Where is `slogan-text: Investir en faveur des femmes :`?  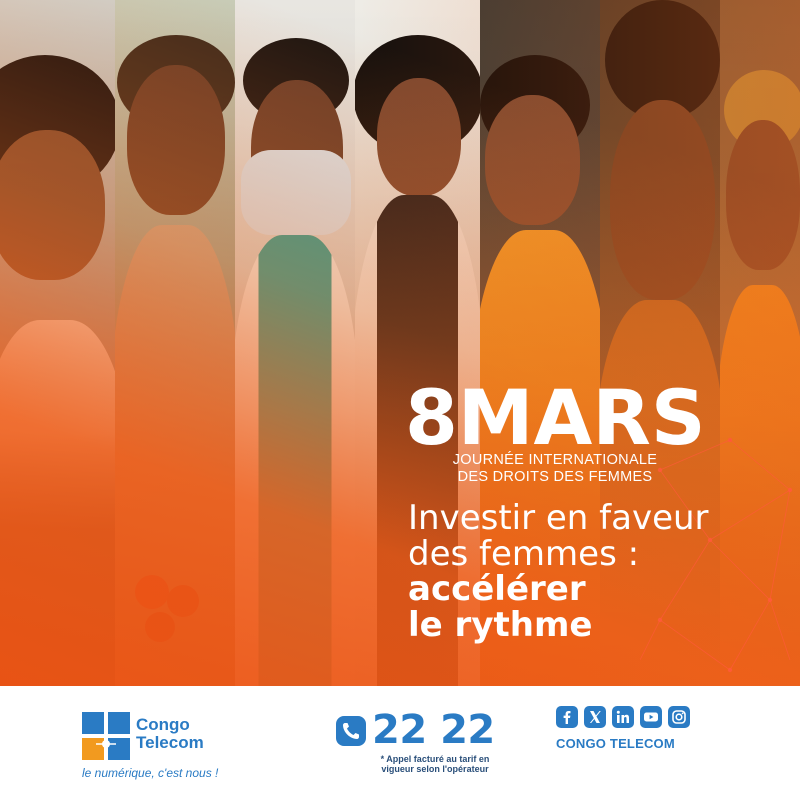 slogan-text: Investir en faveur des femmes : is located at coordinates (558, 536).